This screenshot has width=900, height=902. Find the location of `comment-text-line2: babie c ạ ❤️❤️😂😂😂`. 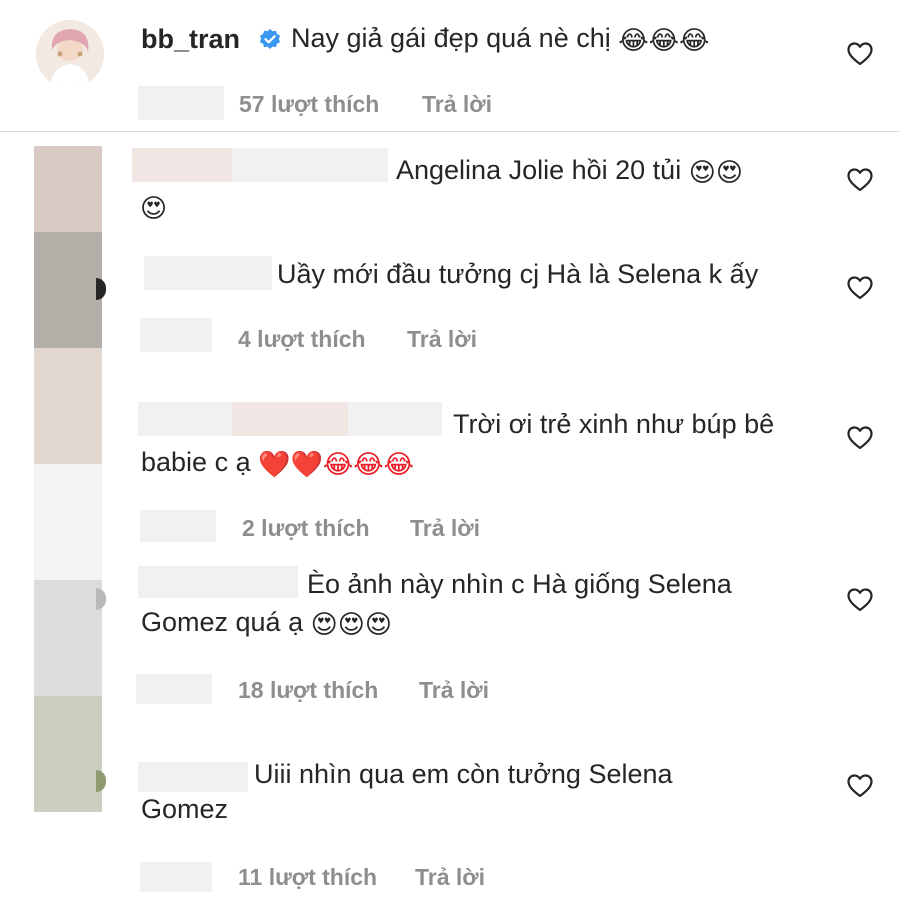

comment-text-line2: babie c ạ ❤️❤️😂😂😂 is located at coordinates (277, 462).